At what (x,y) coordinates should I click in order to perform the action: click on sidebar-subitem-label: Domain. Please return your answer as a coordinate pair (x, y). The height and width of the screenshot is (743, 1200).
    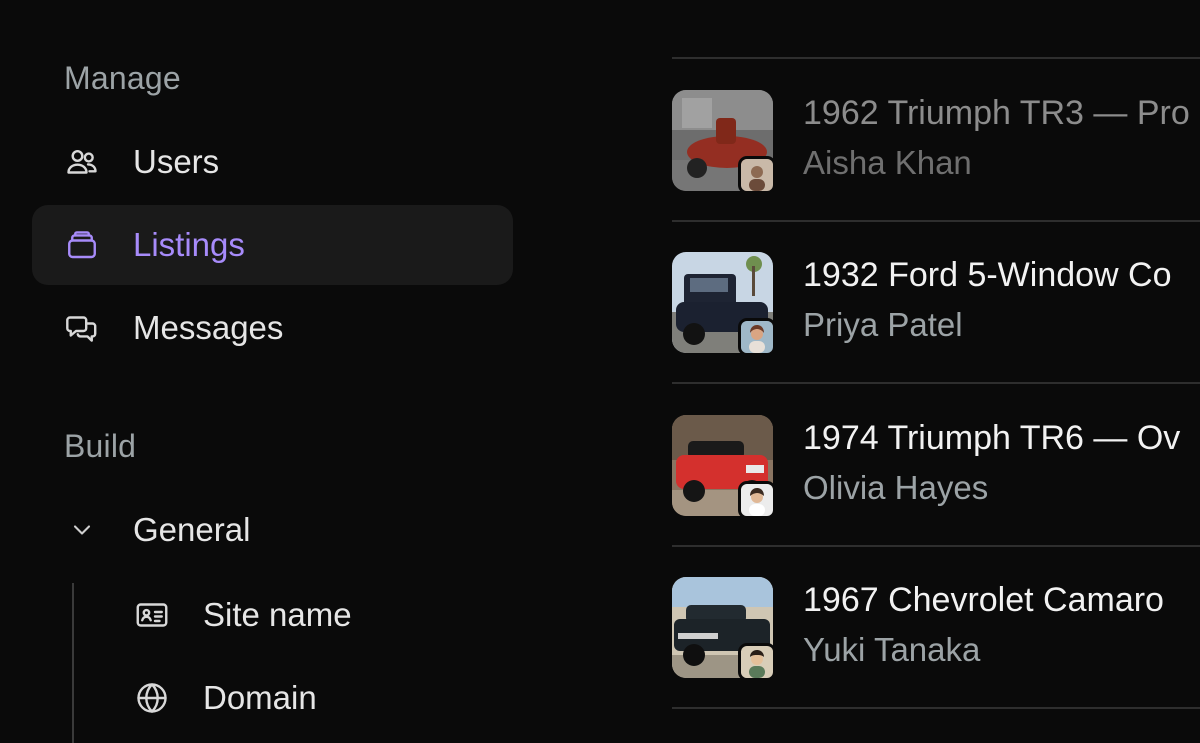
    Looking at the image, I should click on (260, 697).